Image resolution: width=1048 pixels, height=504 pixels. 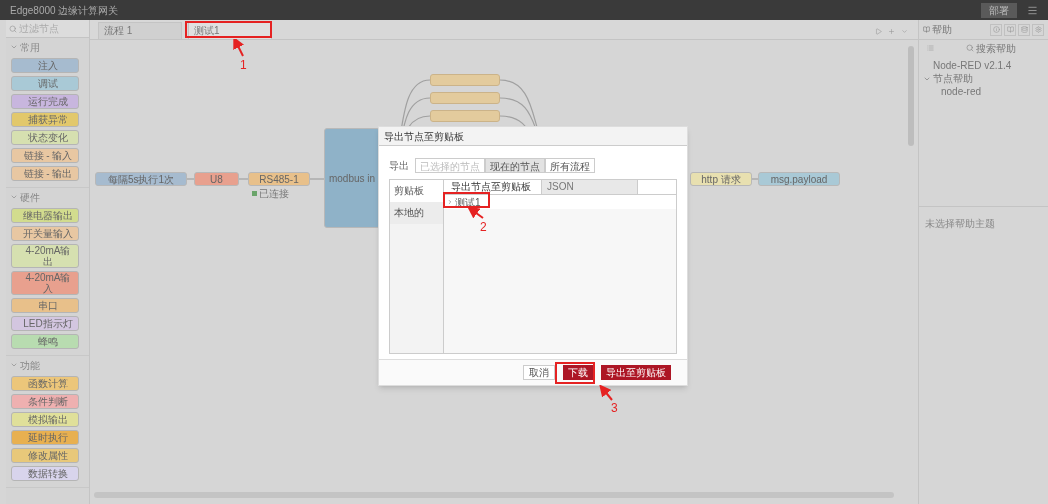 What do you see at coordinates (570, 165) in the screenshot?
I see `scope-toggle: 所有流程` at bounding box center [570, 165].